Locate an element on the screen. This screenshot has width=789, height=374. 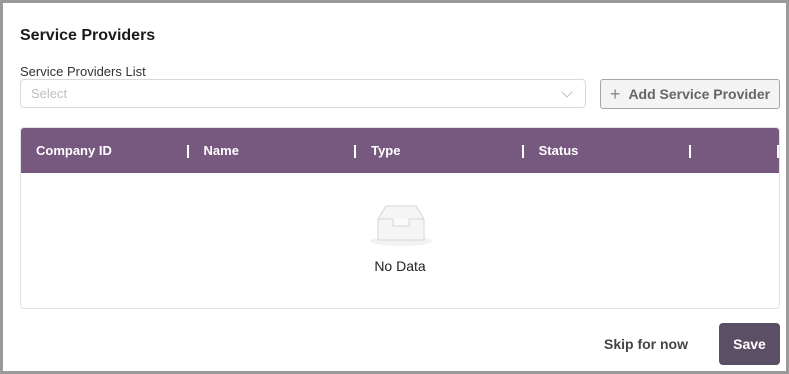
empty-inbox-icon is located at coordinates (401, 227).